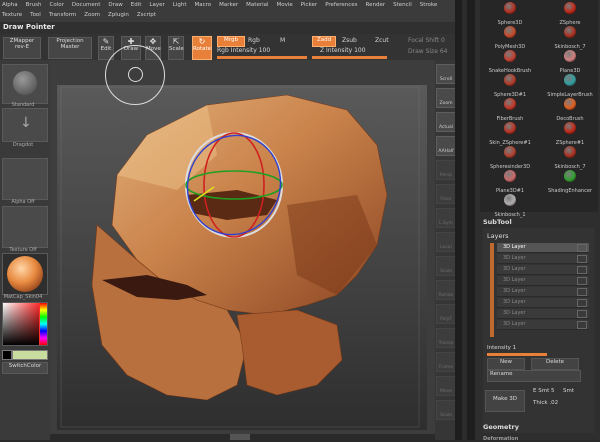  What do you see at coordinates (446, 146) in the screenshot?
I see `right-shelf-button: AAHalf` at bounding box center [446, 146].